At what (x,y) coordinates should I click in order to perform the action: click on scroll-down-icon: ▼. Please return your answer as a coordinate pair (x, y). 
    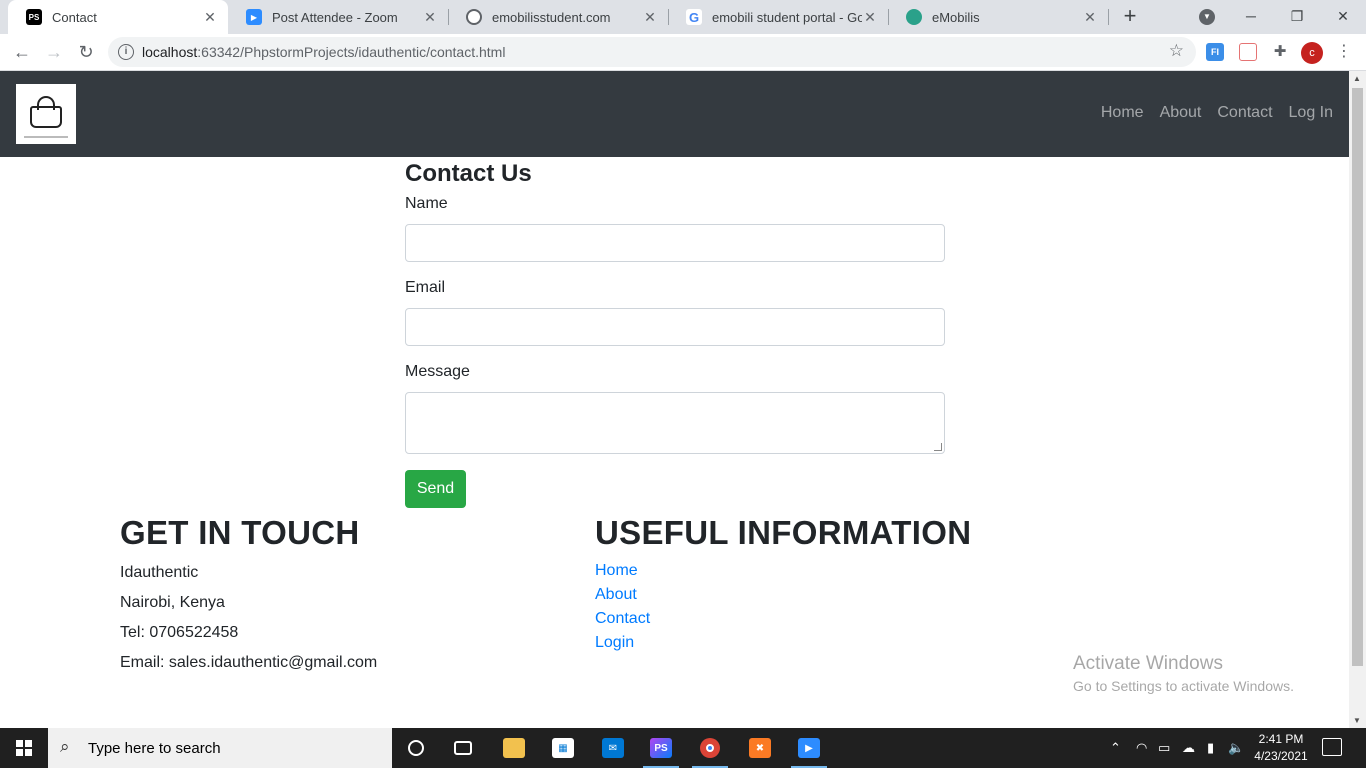
    Looking at the image, I should click on (1357, 720).